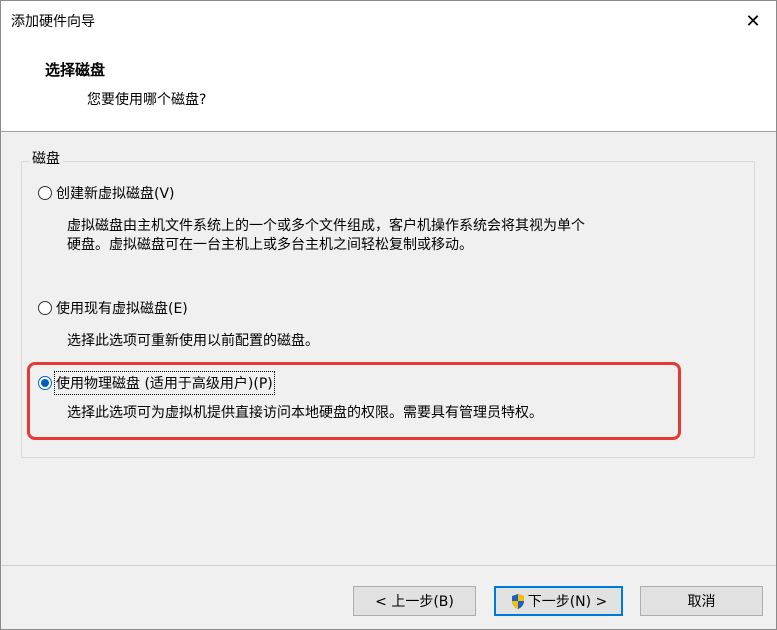  Describe the element at coordinates (45, 383) in the screenshot. I see `radio-button-use-physical` at that location.